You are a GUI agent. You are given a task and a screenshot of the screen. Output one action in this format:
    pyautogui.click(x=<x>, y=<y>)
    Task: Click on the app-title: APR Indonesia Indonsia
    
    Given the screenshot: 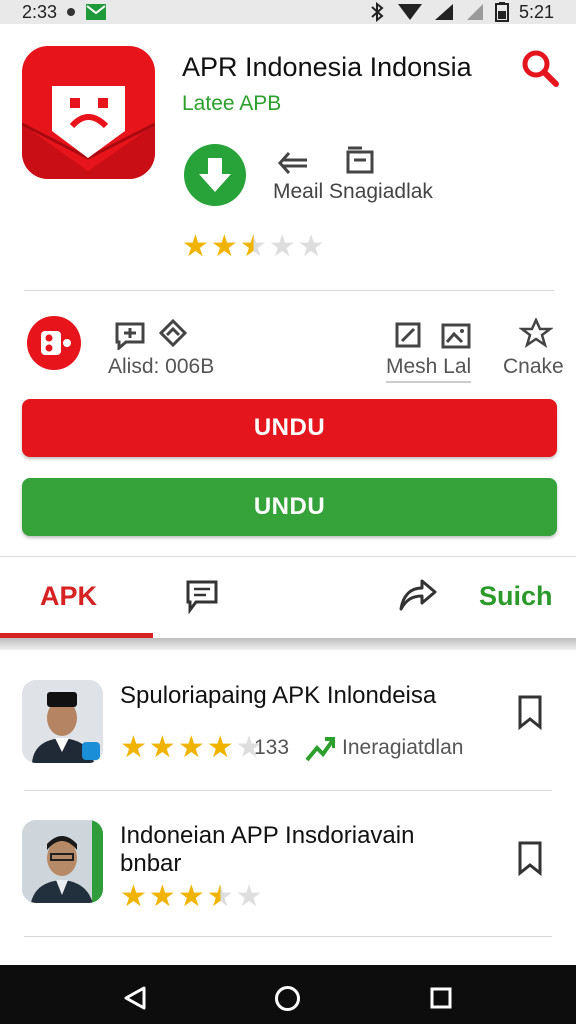 What is the action you would take?
    pyautogui.click(x=327, y=67)
    